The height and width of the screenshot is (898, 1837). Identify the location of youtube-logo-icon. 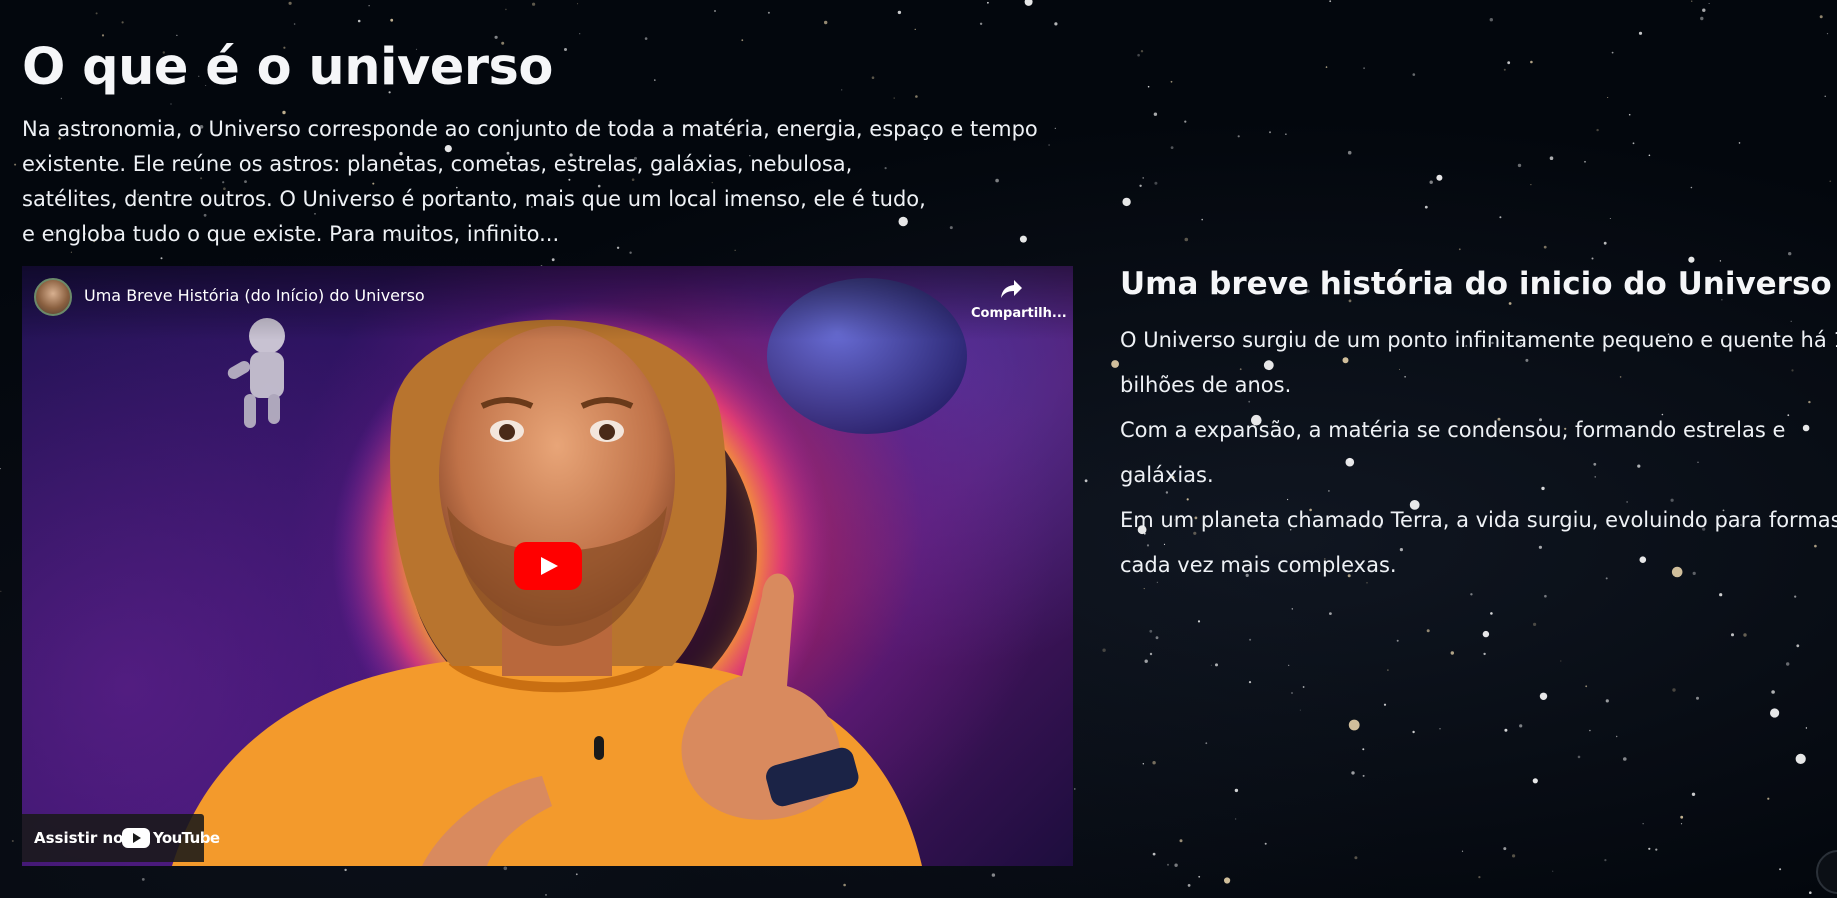
(136, 838).